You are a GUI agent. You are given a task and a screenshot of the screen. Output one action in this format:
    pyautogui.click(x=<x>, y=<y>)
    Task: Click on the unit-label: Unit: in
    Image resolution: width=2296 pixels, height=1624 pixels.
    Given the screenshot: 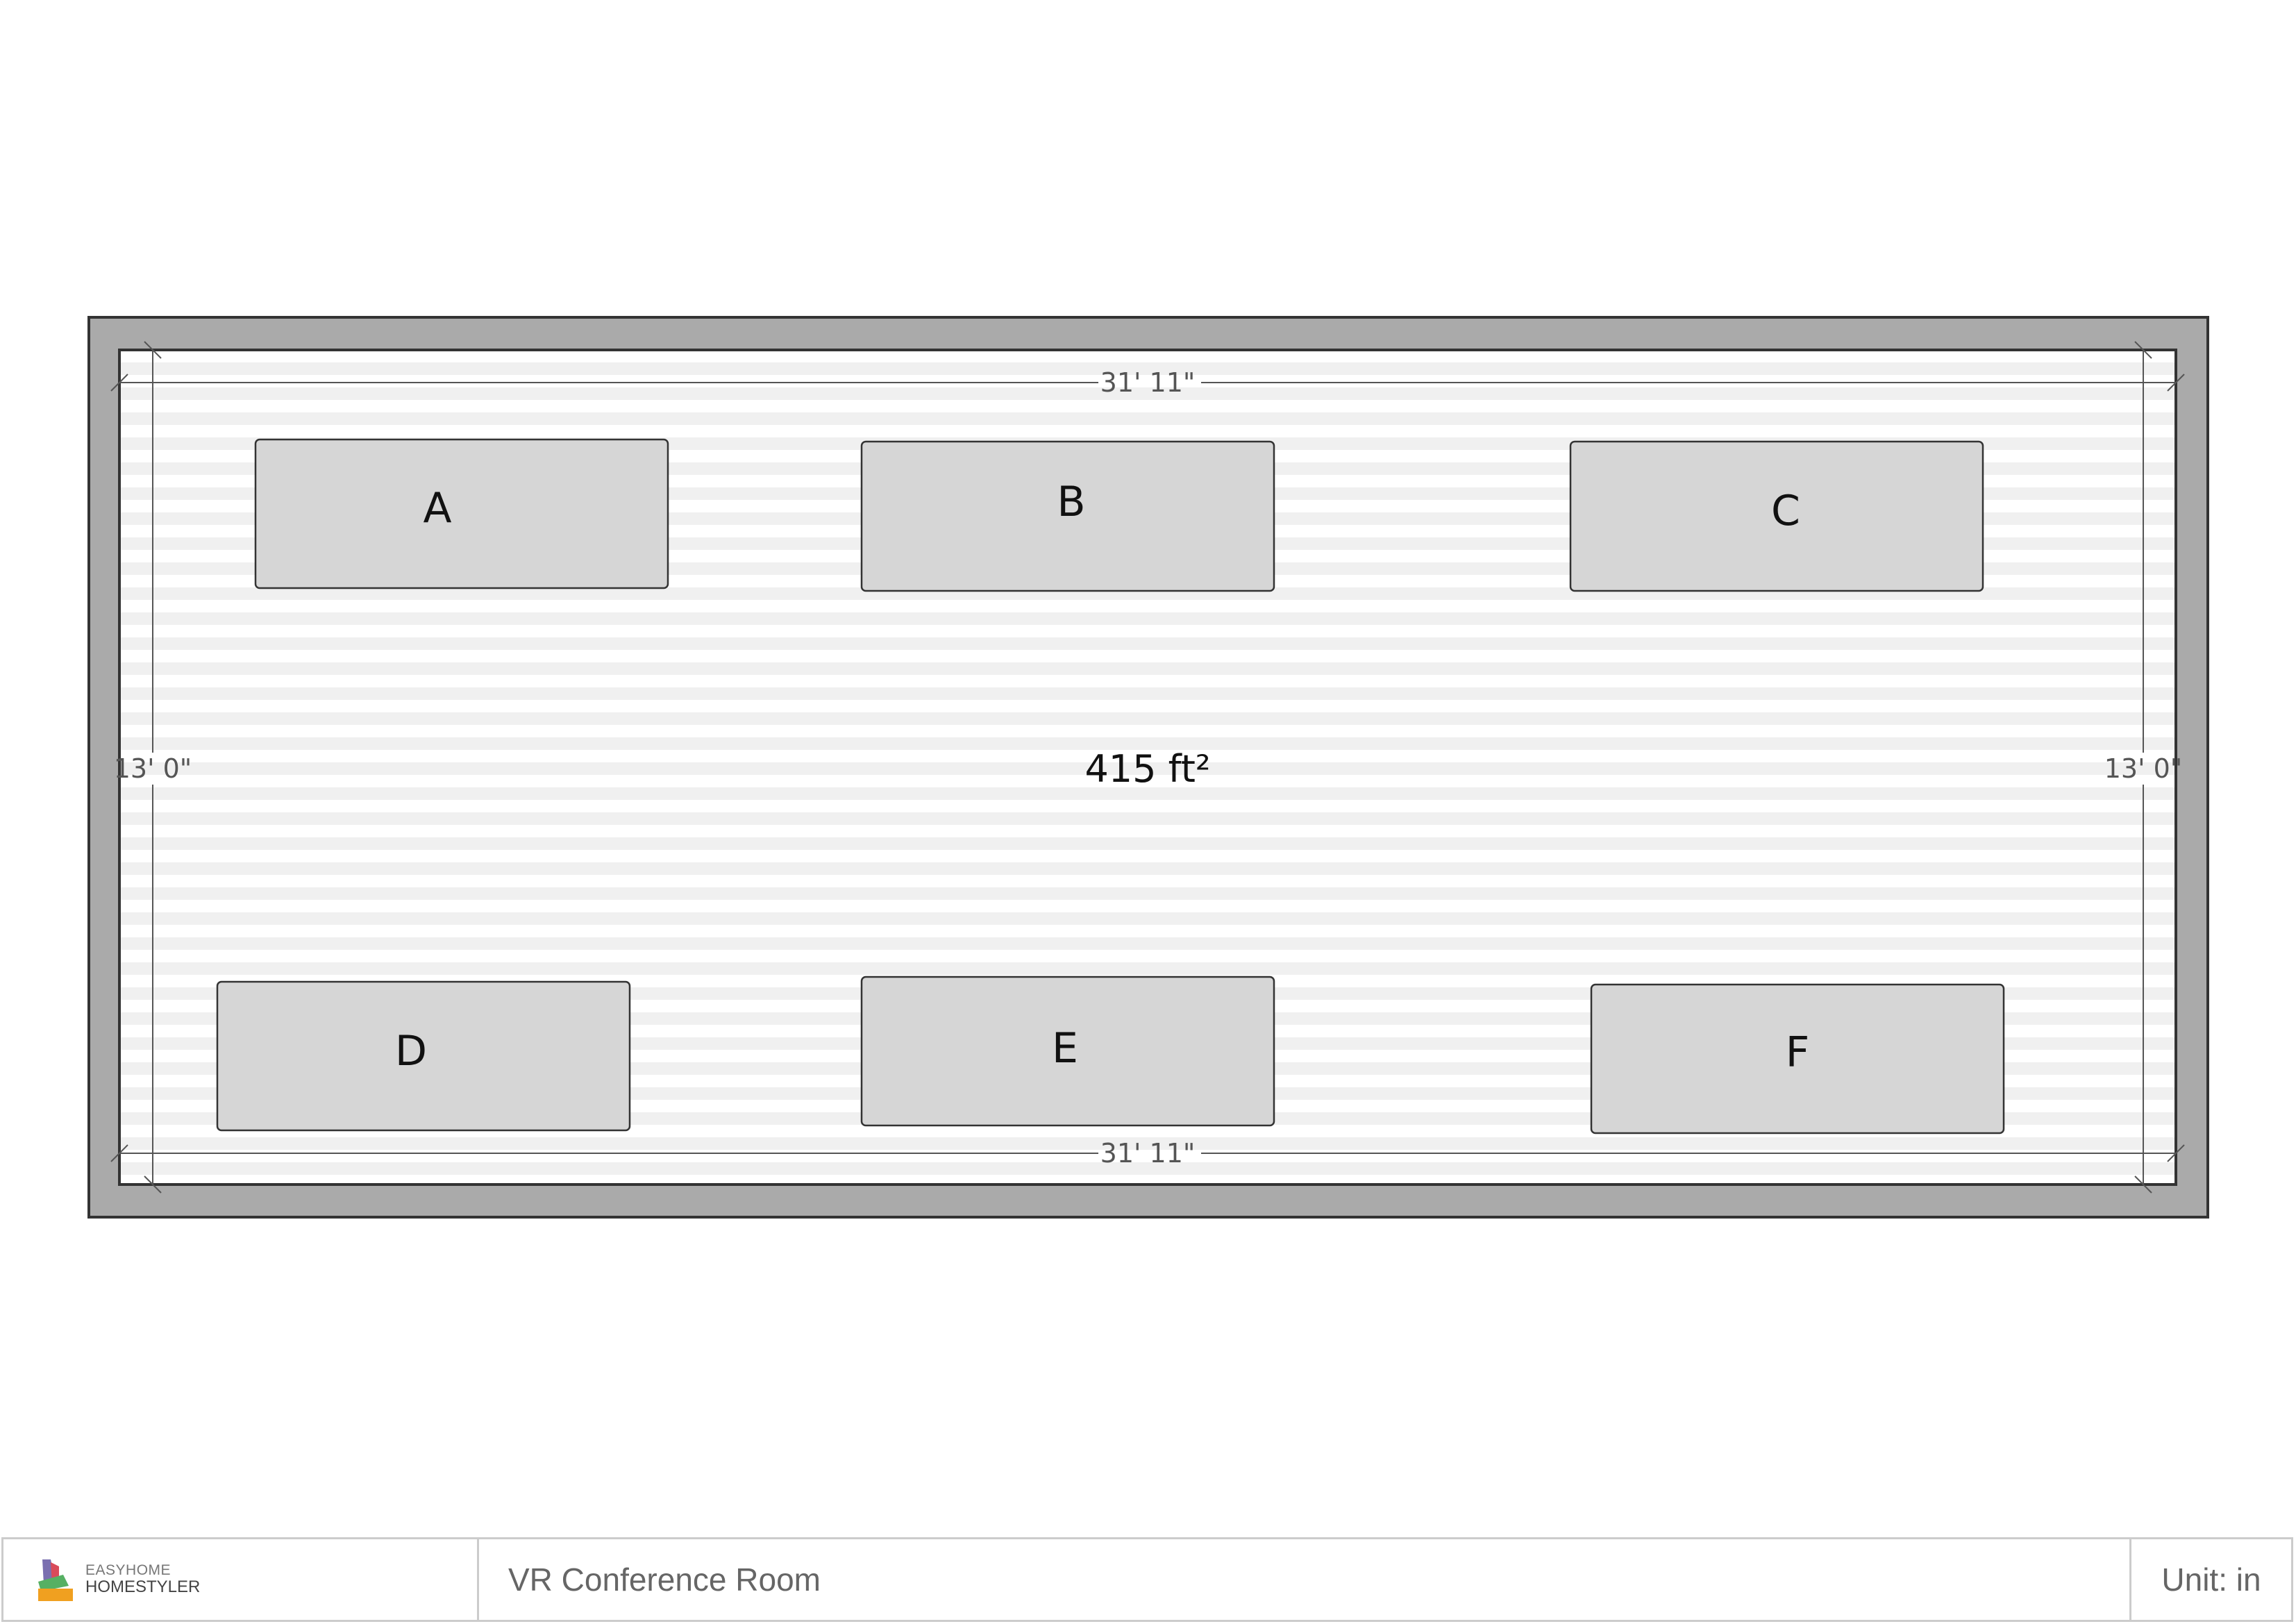 What is the action you would take?
    pyautogui.click(x=2211, y=1580)
    